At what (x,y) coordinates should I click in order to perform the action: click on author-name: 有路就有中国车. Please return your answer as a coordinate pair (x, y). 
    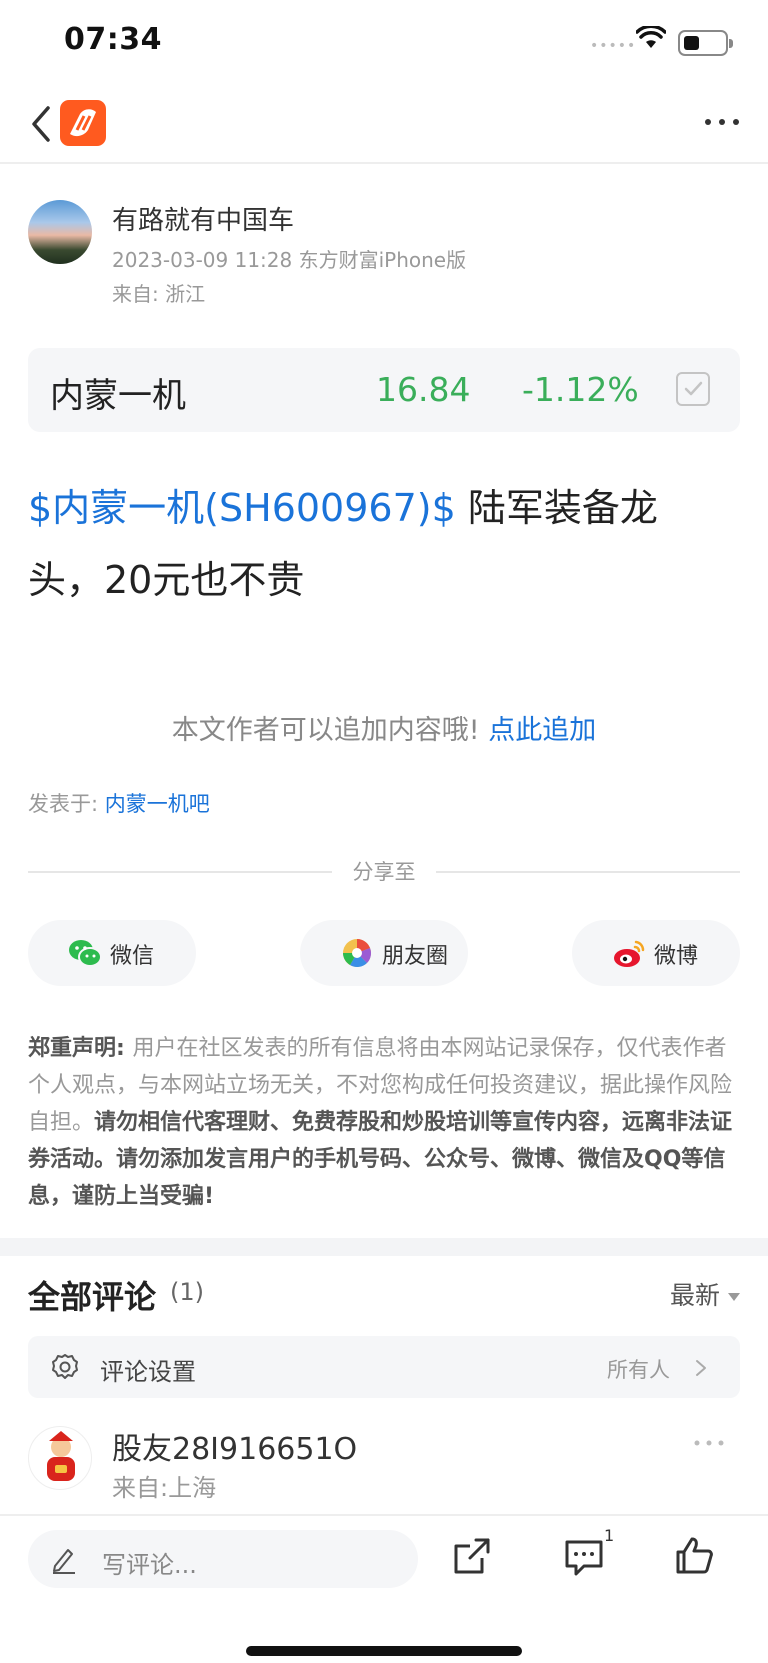
    Looking at the image, I should click on (203, 218).